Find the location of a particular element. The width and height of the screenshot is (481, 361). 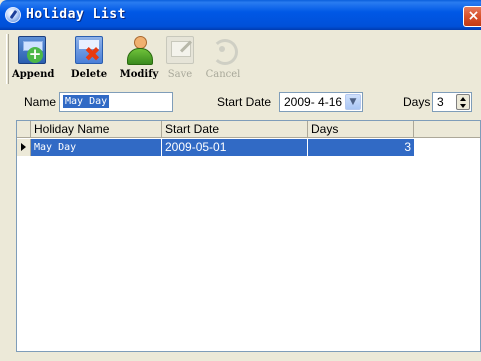

start-date-picker: 2009- 4-16 ▼ is located at coordinates (321, 102).